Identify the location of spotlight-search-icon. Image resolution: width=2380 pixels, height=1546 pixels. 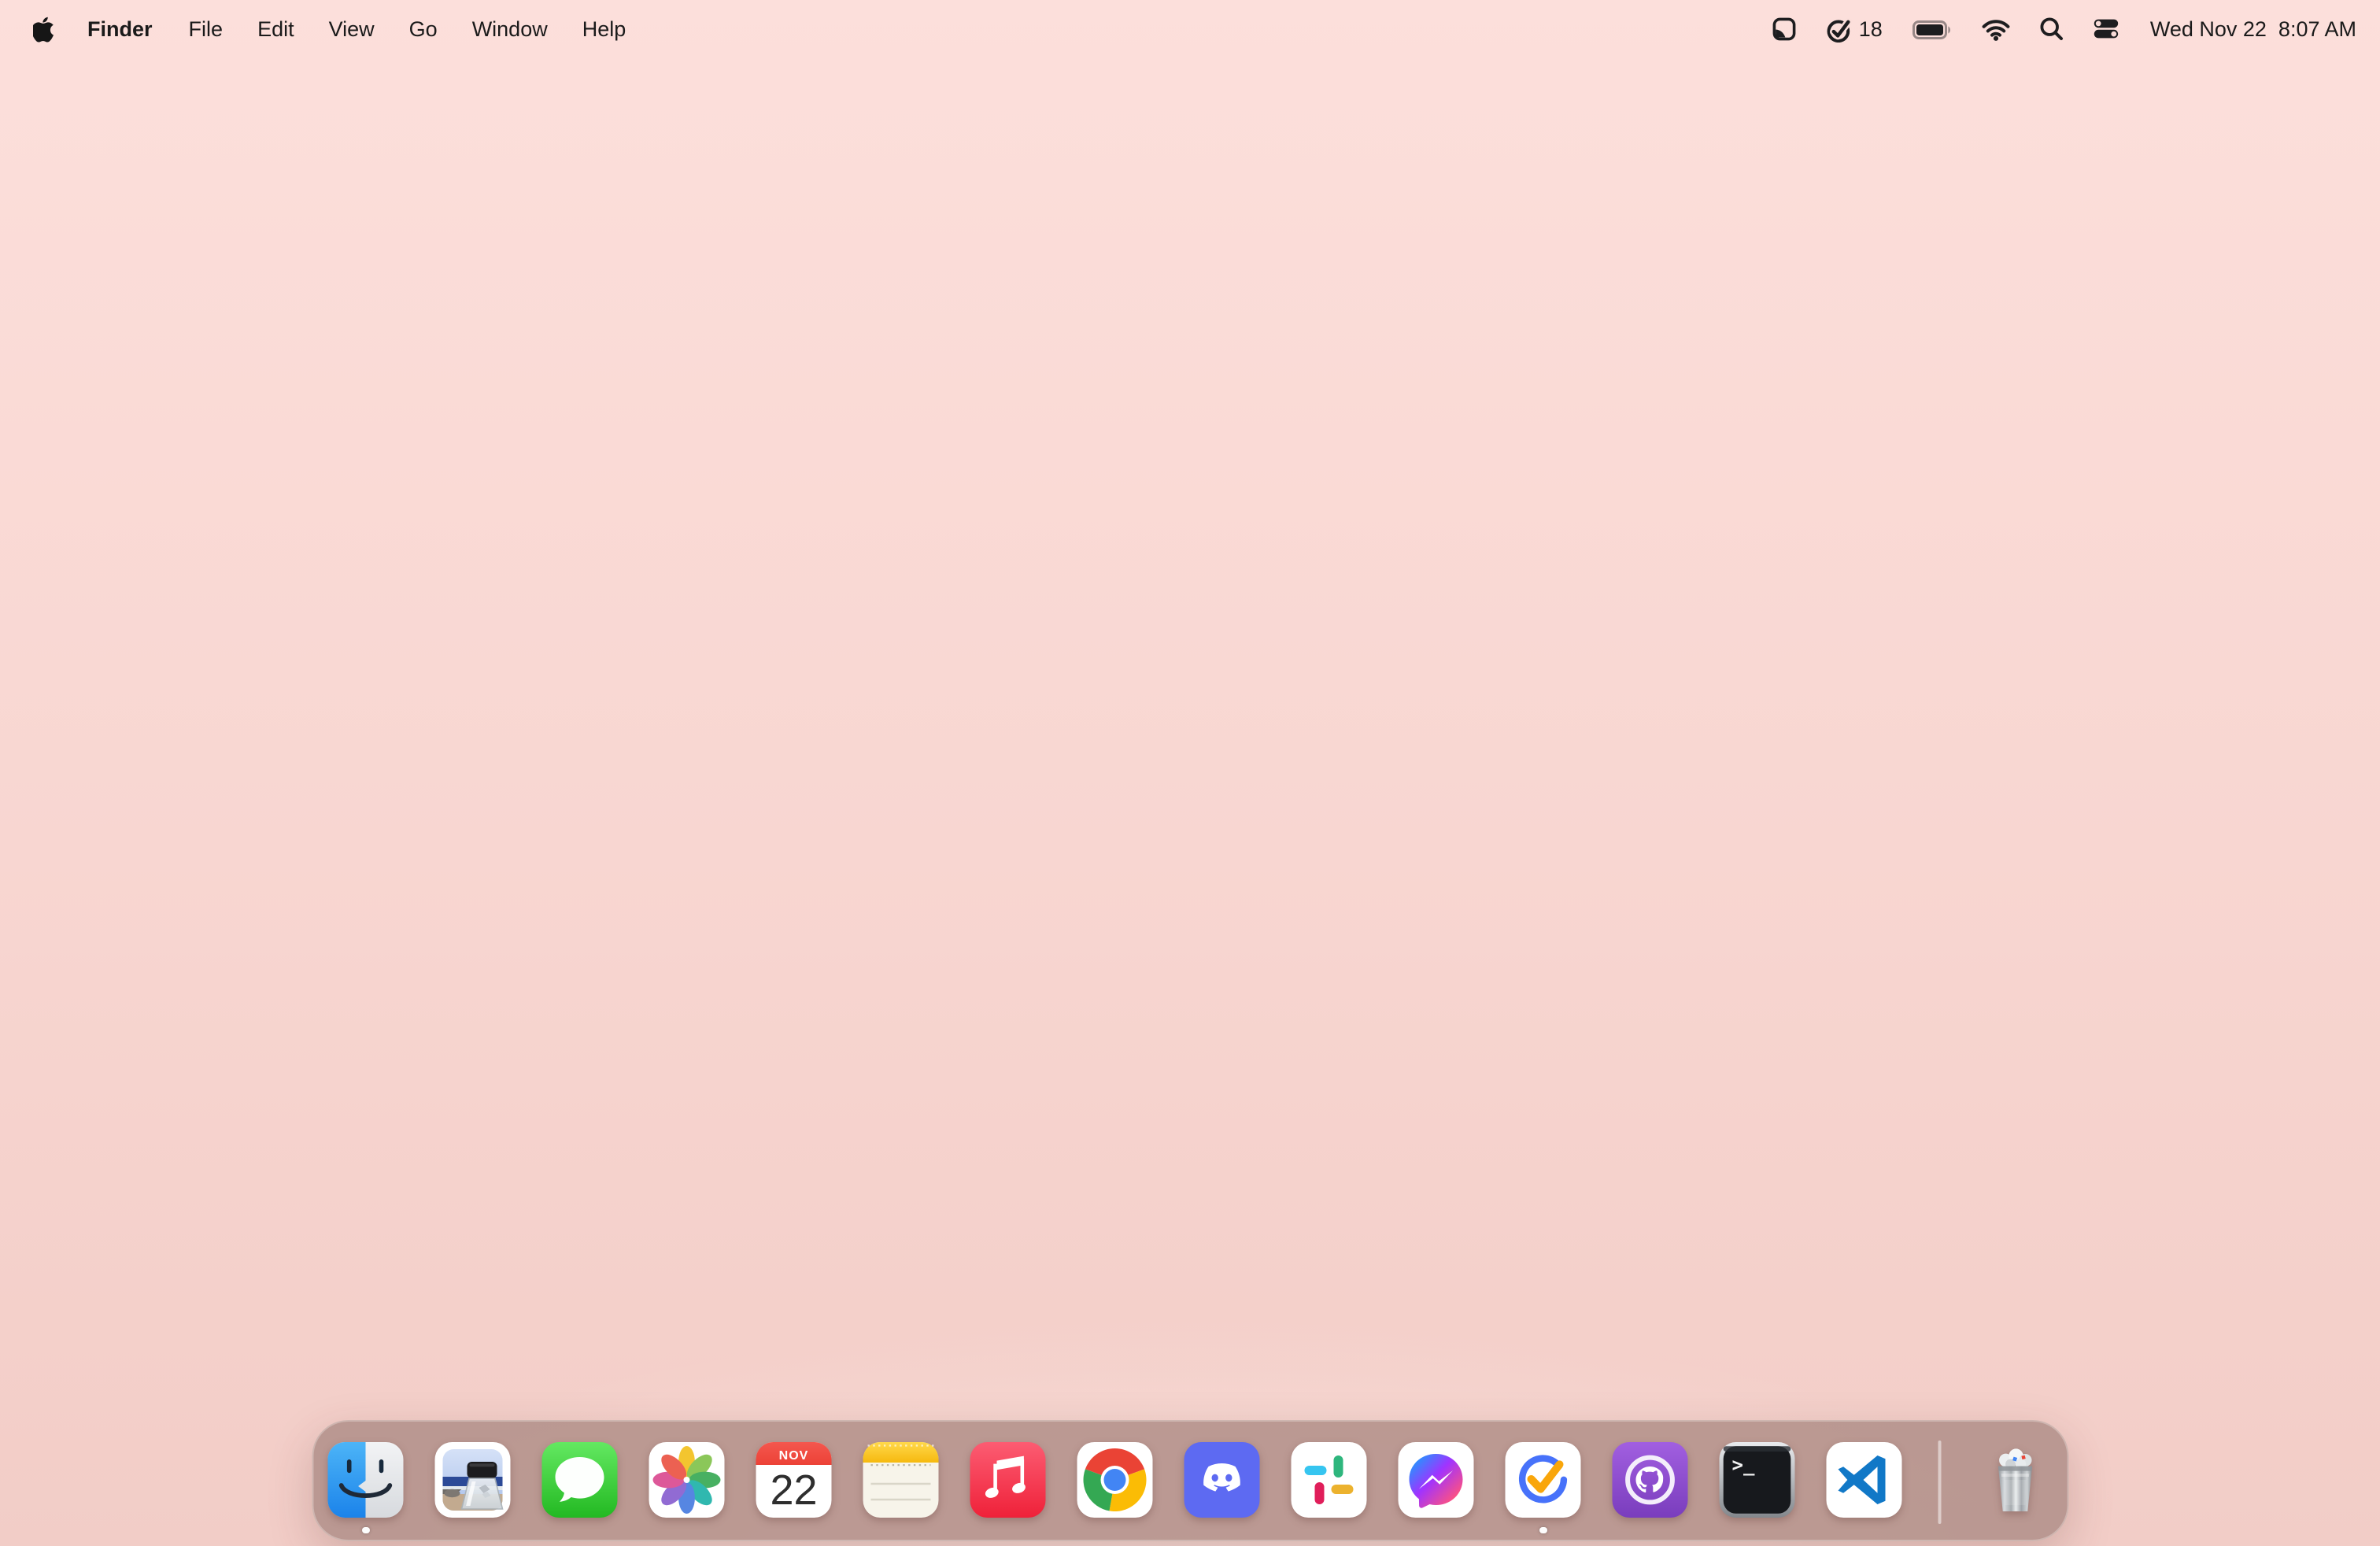
(2051, 28).